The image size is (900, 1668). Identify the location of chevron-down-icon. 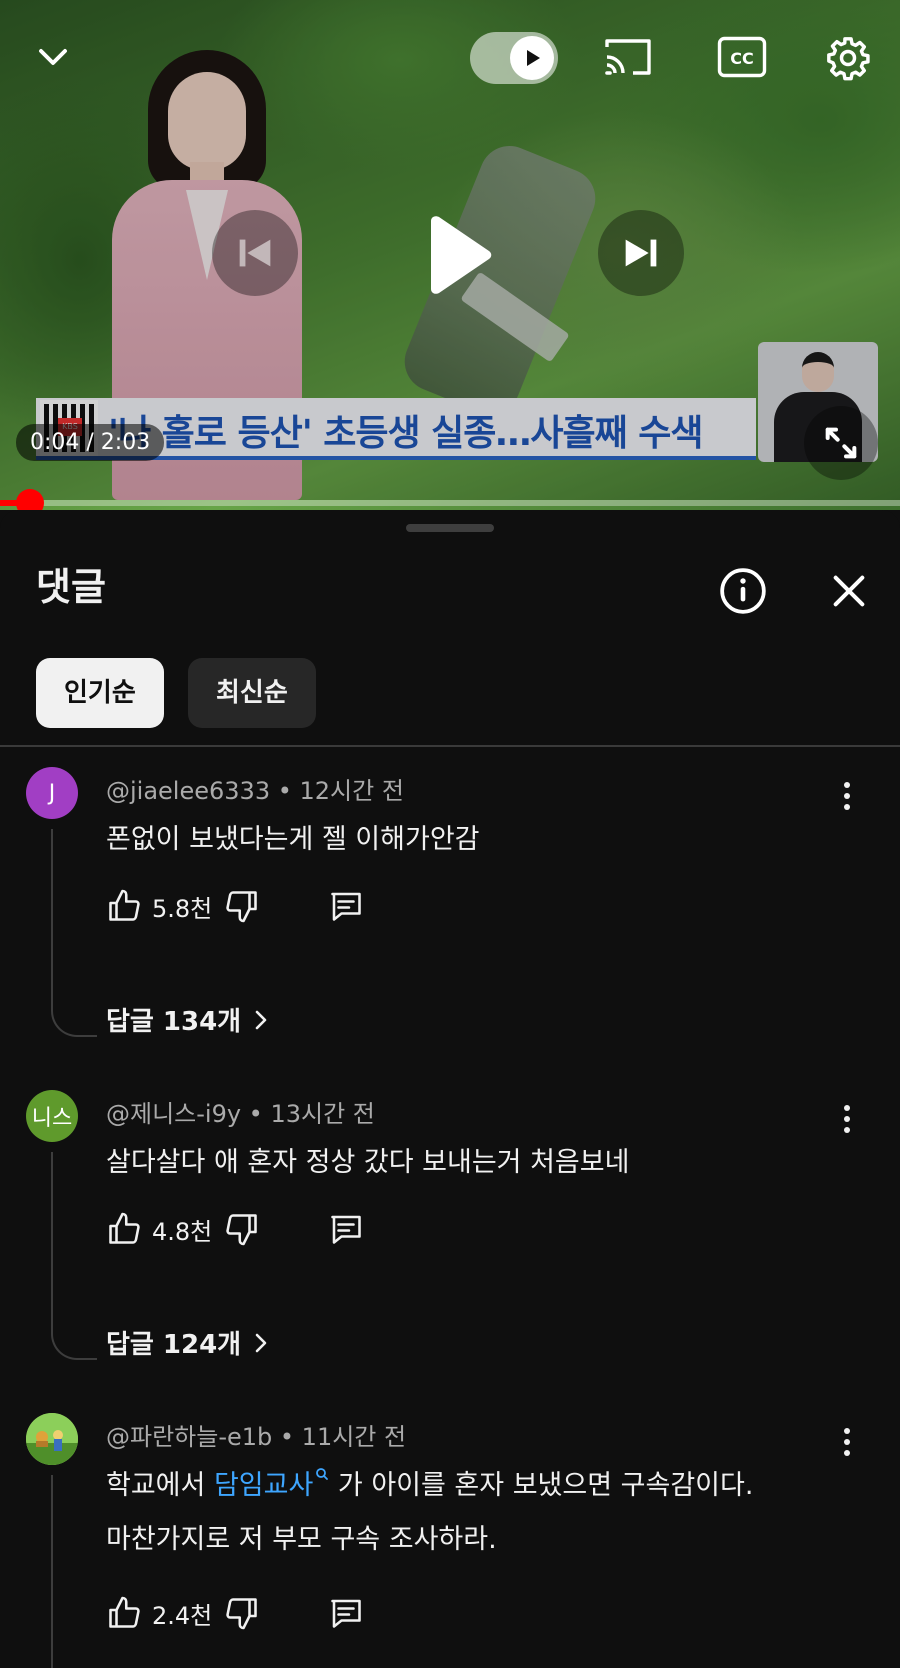
(53, 57).